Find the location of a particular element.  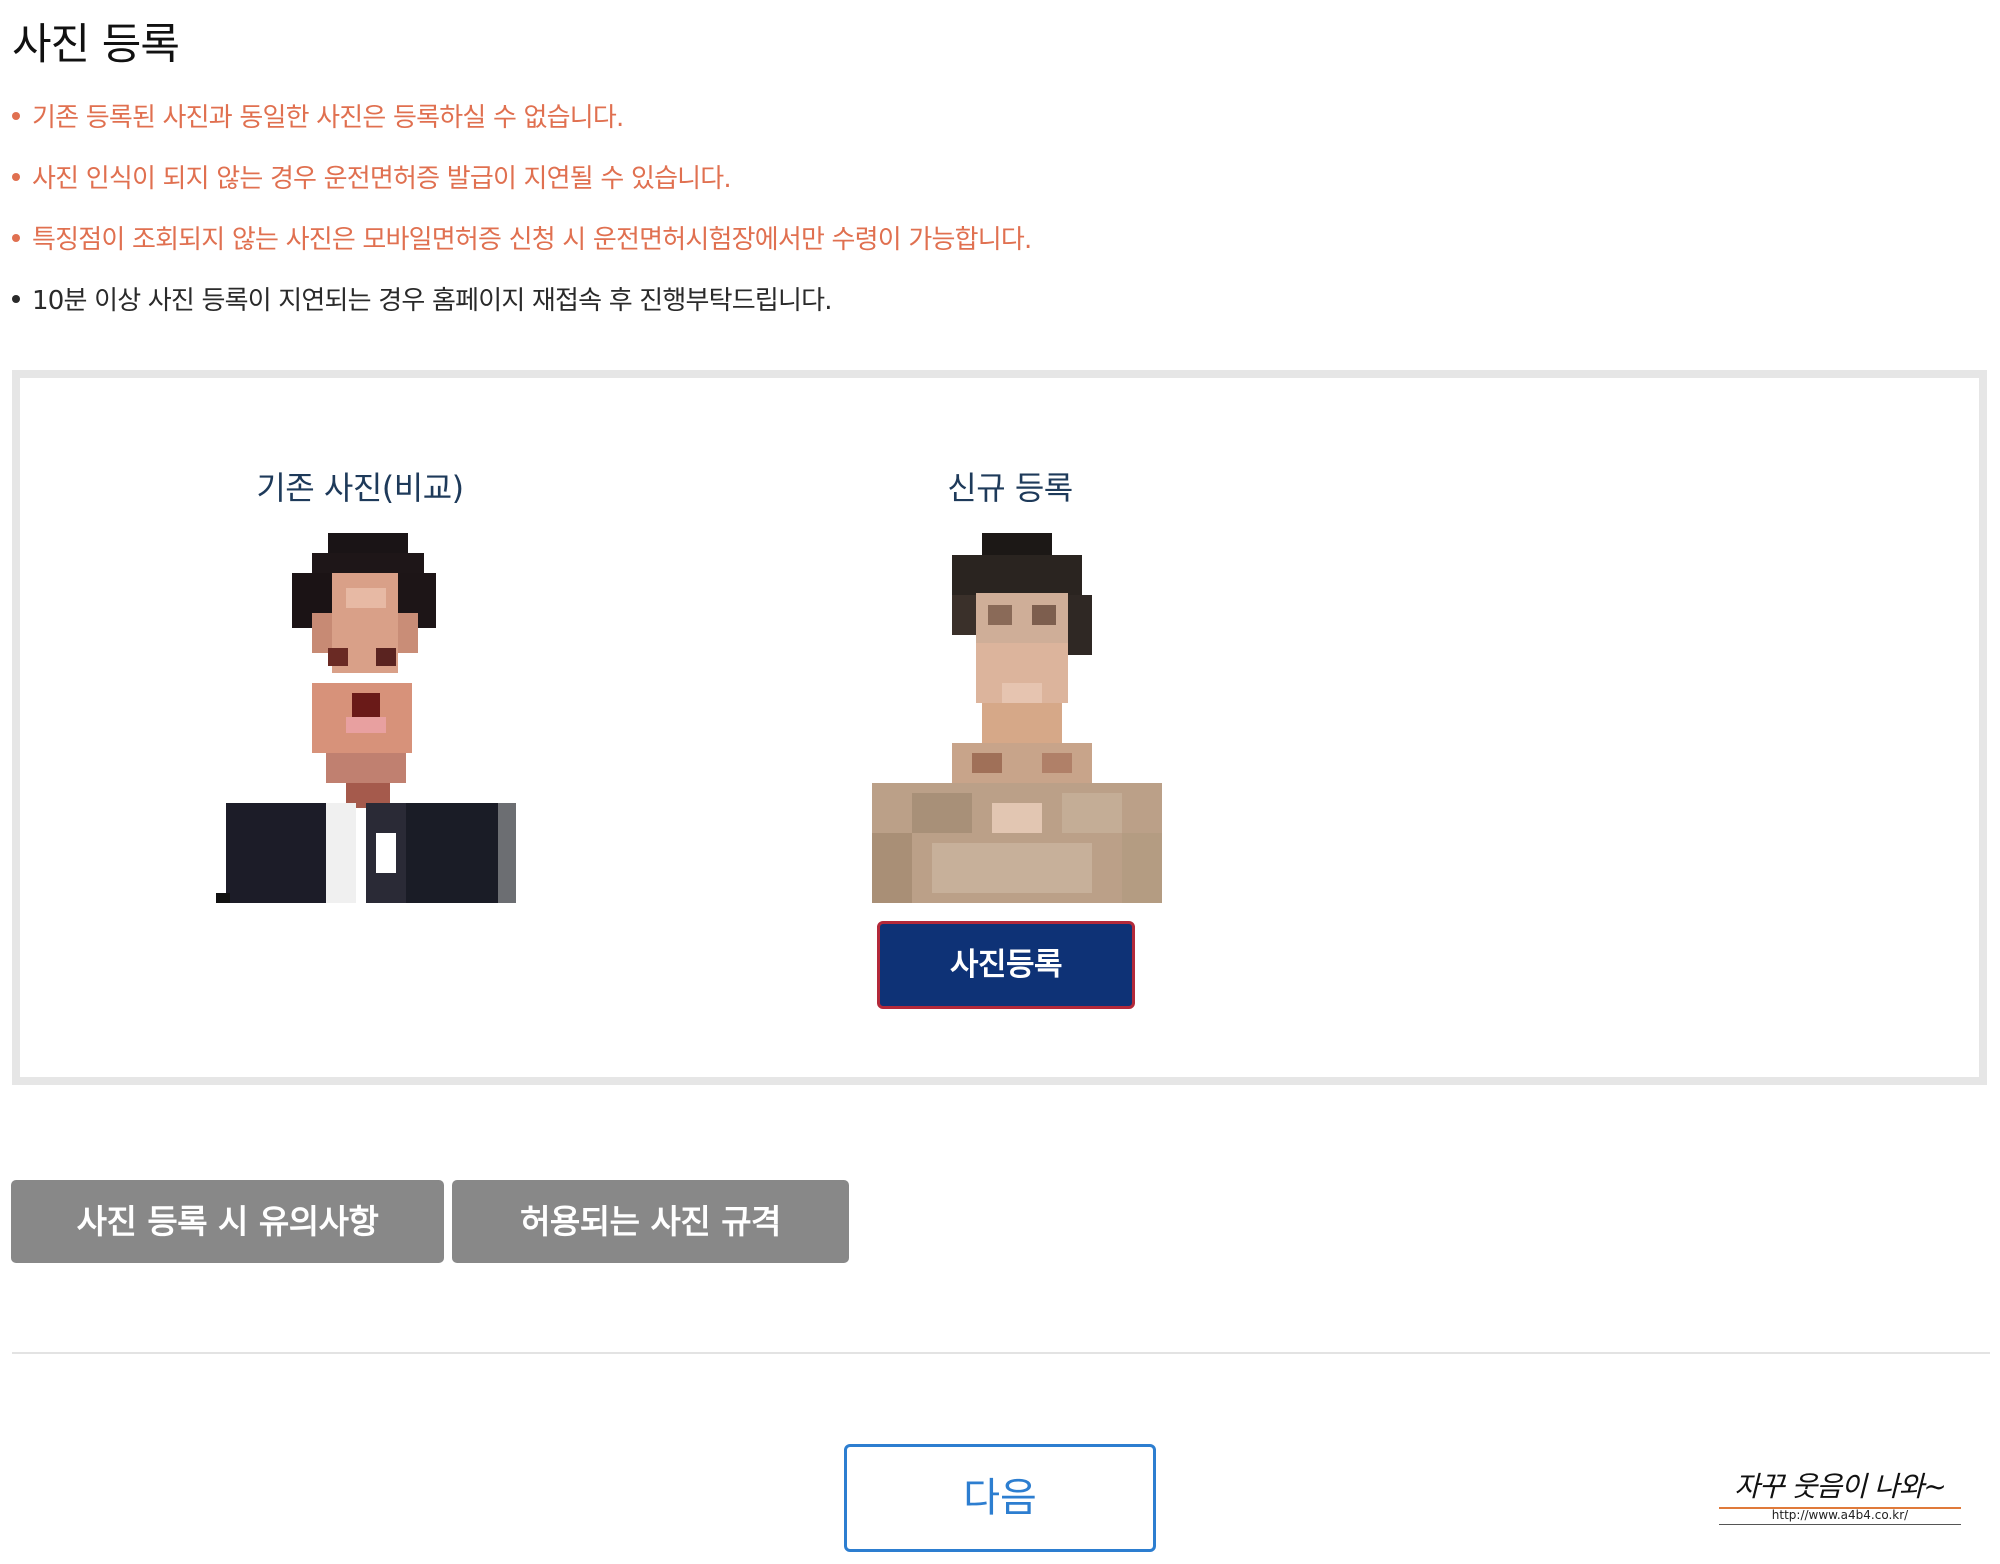

register-photo-button: 사진등록 is located at coordinates (1006, 965).